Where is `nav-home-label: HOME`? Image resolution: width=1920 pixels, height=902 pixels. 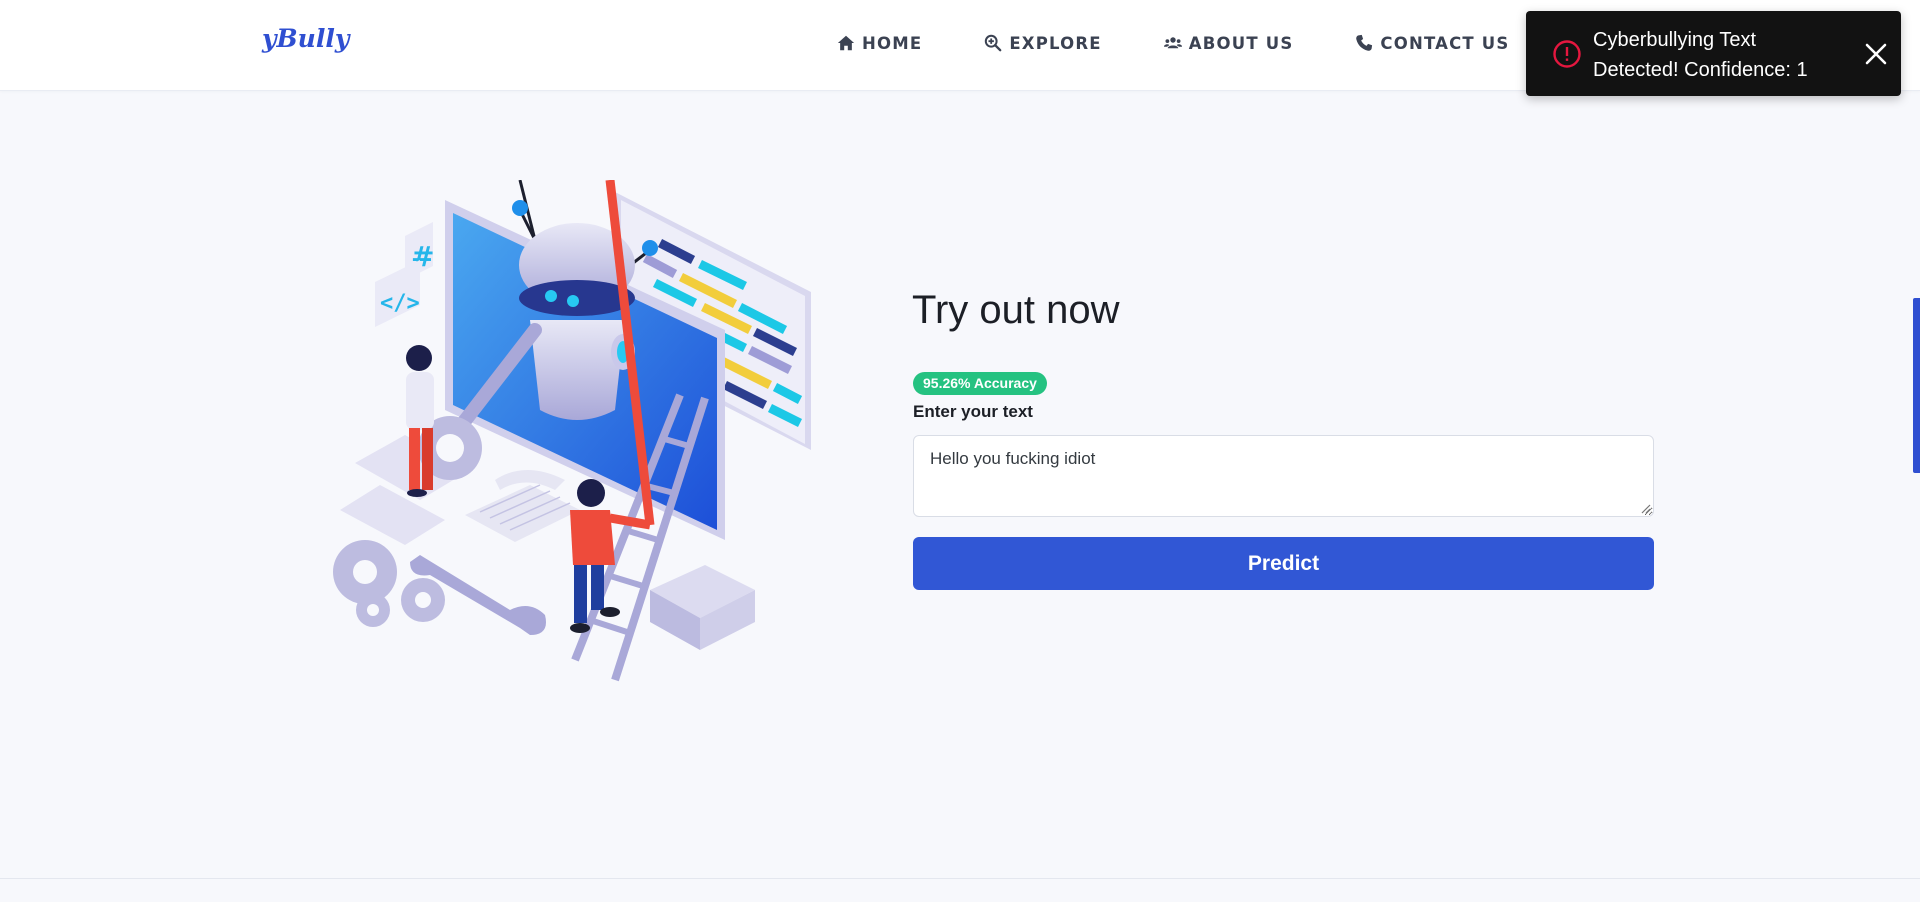 nav-home-label: HOME is located at coordinates (892, 43).